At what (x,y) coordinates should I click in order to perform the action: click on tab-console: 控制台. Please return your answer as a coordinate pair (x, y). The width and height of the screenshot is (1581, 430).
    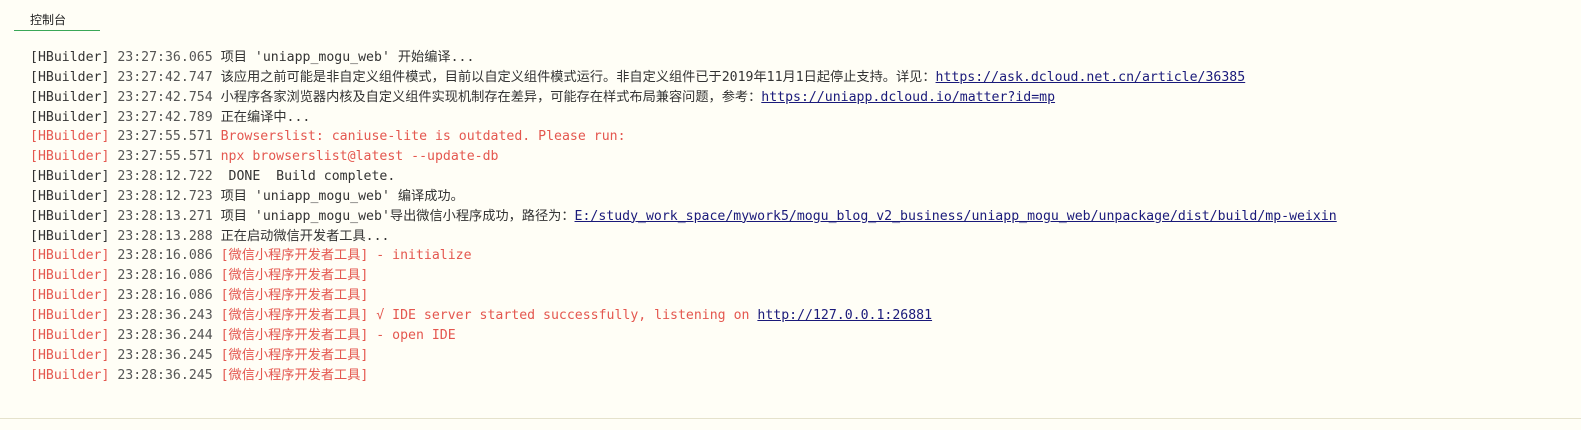
    Looking at the image, I should click on (57, 20).